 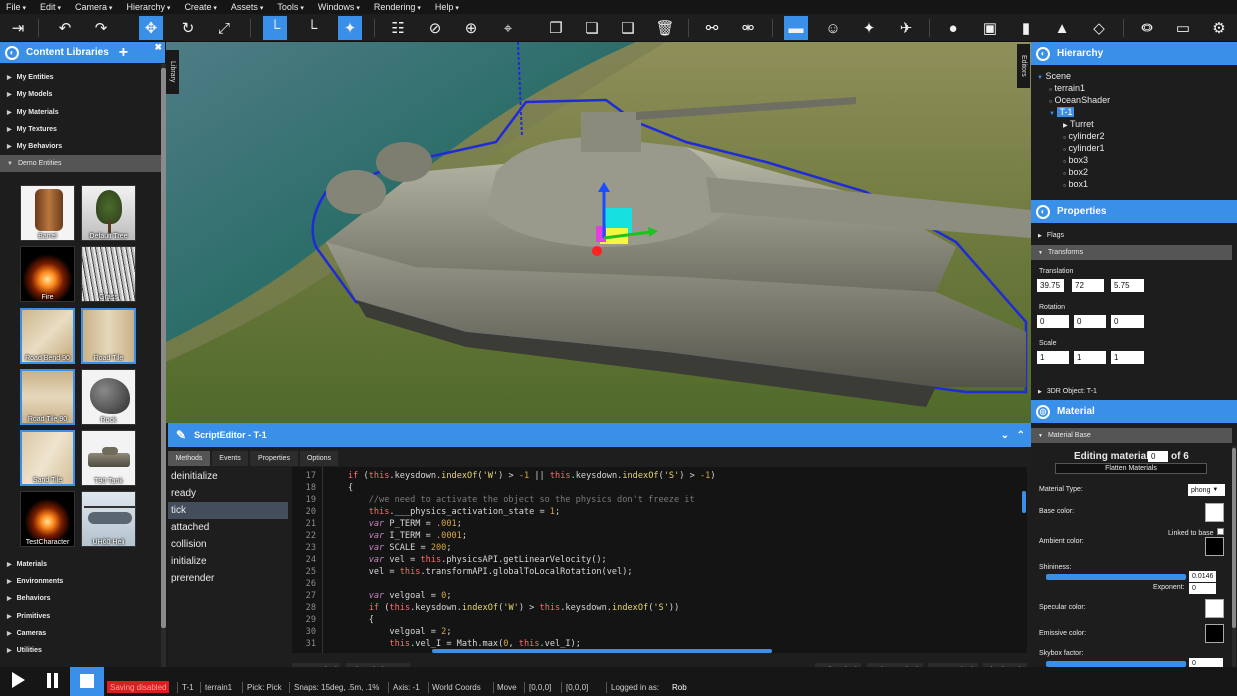 What do you see at coordinates (47, 519) in the screenshot?
I see `asset-test-character: TestCharacter` at bounding box center [47, 519].